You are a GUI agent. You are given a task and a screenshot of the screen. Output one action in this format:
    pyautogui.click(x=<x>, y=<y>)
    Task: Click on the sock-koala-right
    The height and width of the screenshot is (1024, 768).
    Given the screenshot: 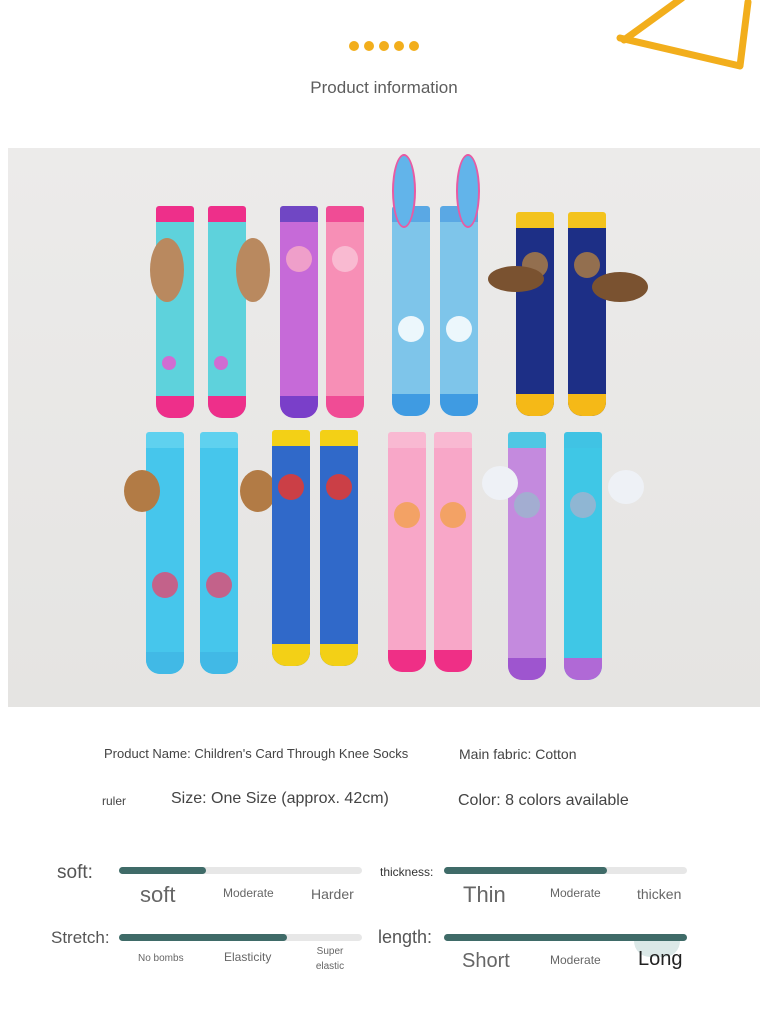 What is the action you would take?
    pyautogui.click(x=583, y=556)
    